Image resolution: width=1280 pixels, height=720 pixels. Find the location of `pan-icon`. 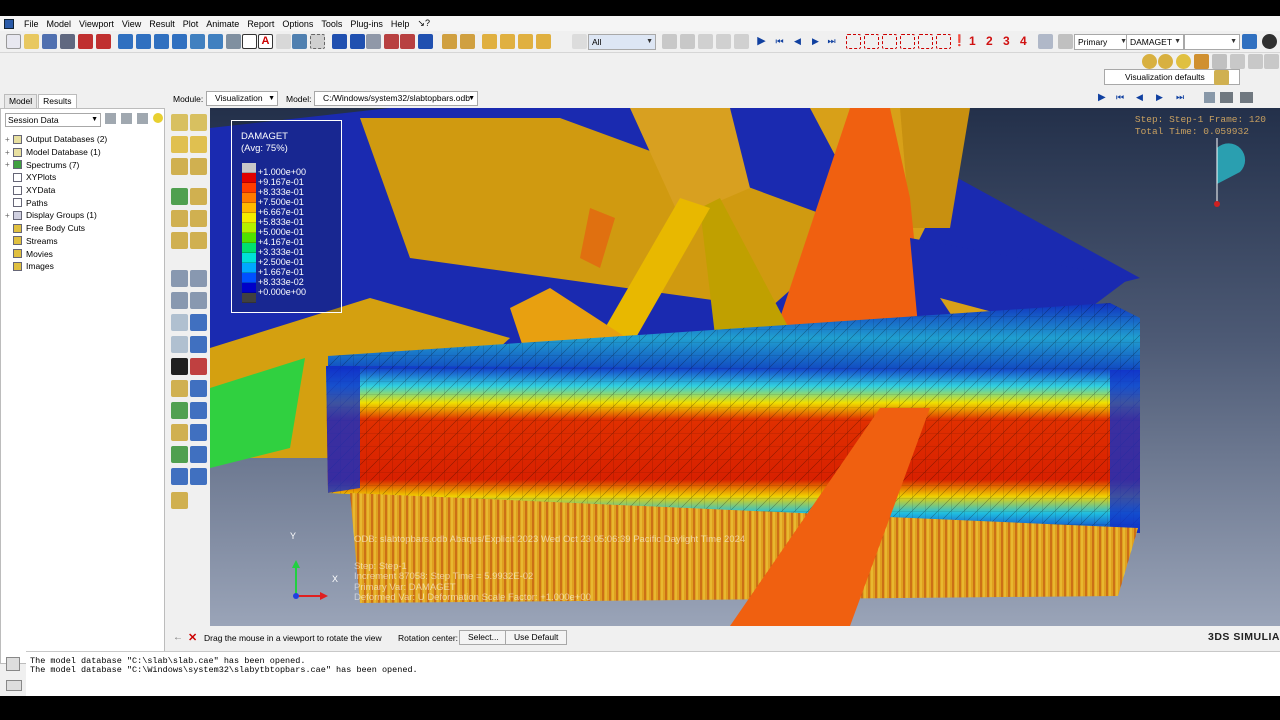

pan-icon is located at coordinates (339, 41).